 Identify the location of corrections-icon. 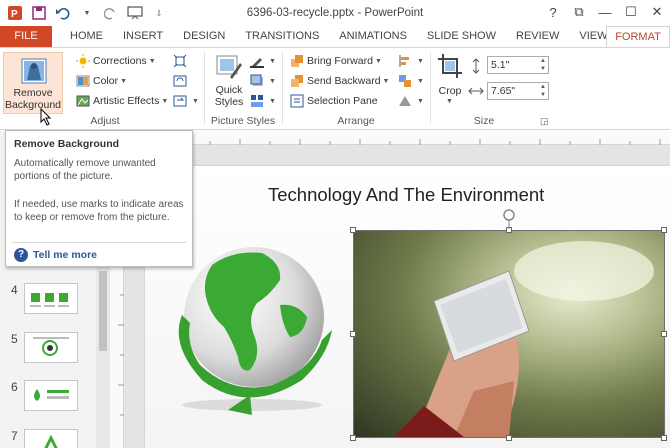
(83, 61).